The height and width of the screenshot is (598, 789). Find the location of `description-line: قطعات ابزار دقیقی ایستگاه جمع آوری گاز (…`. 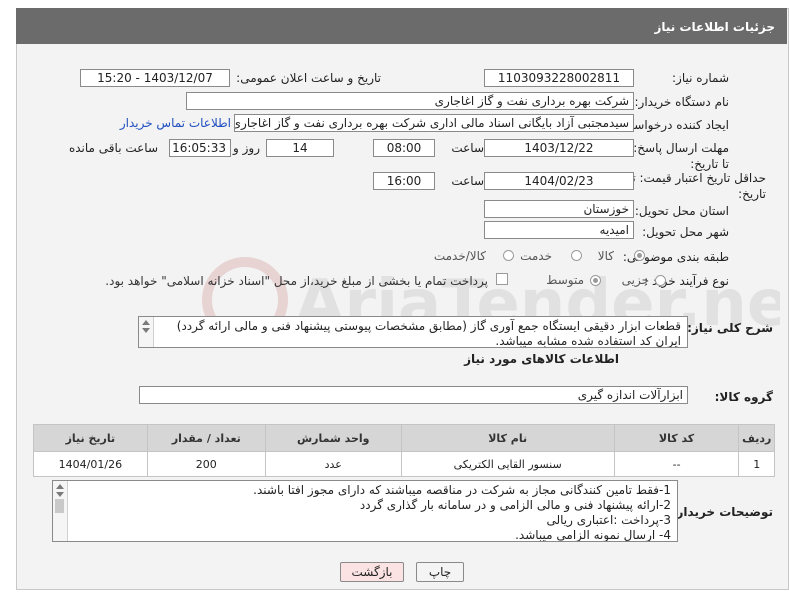

description-line: قطعات ابزار دقیقی ایستگاه جمع آوری گاز (… is located at coordinates (428, 326).